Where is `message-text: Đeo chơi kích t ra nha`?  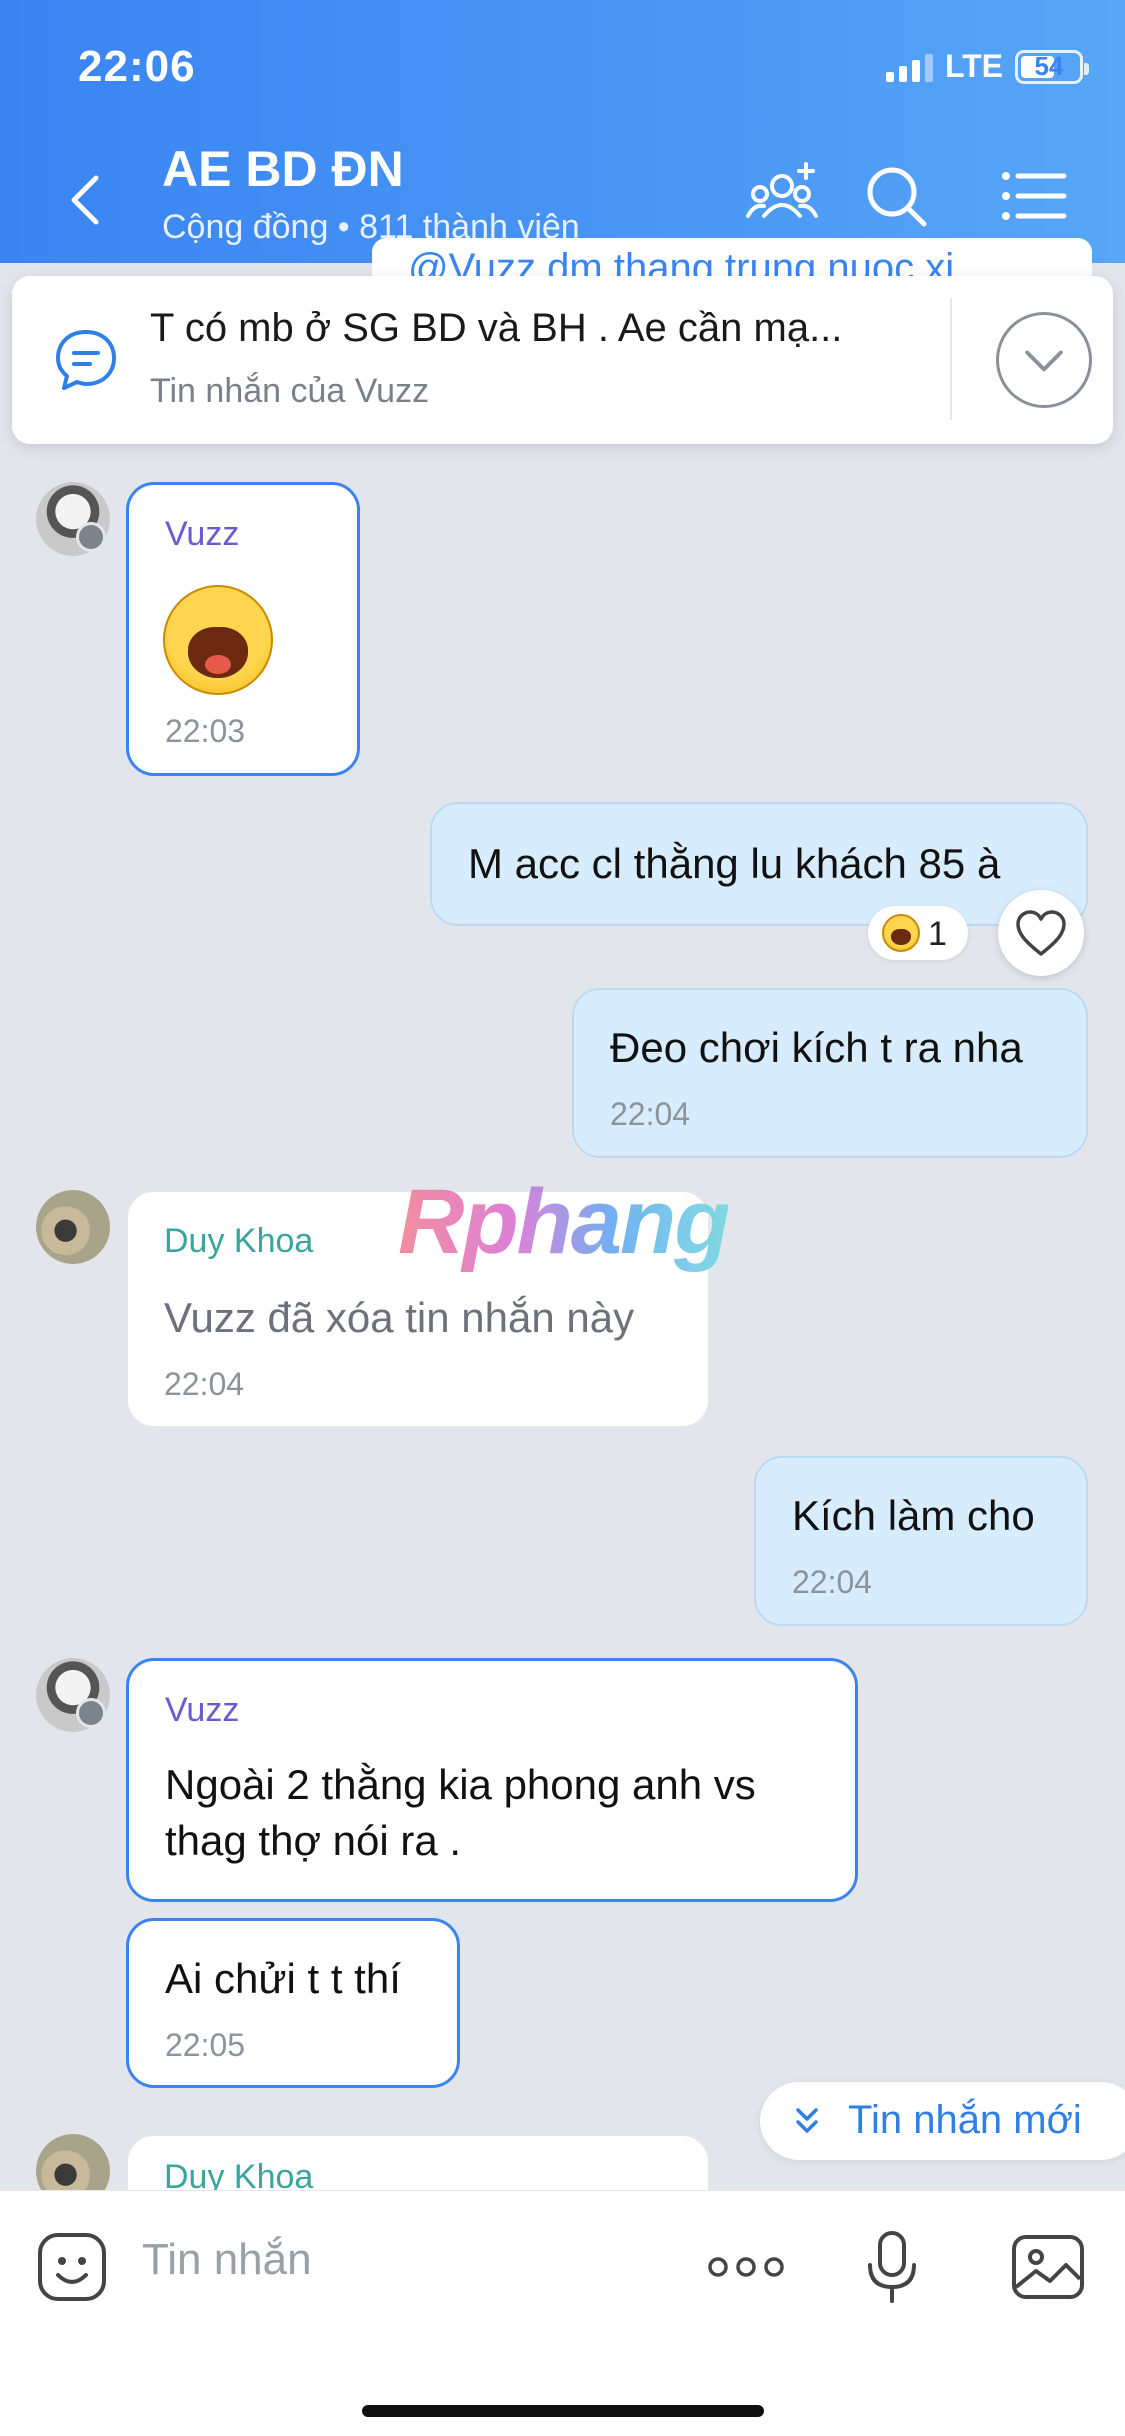 message-text: Đeo chơi kích t ra nha is located at coordinates (816, 1047).